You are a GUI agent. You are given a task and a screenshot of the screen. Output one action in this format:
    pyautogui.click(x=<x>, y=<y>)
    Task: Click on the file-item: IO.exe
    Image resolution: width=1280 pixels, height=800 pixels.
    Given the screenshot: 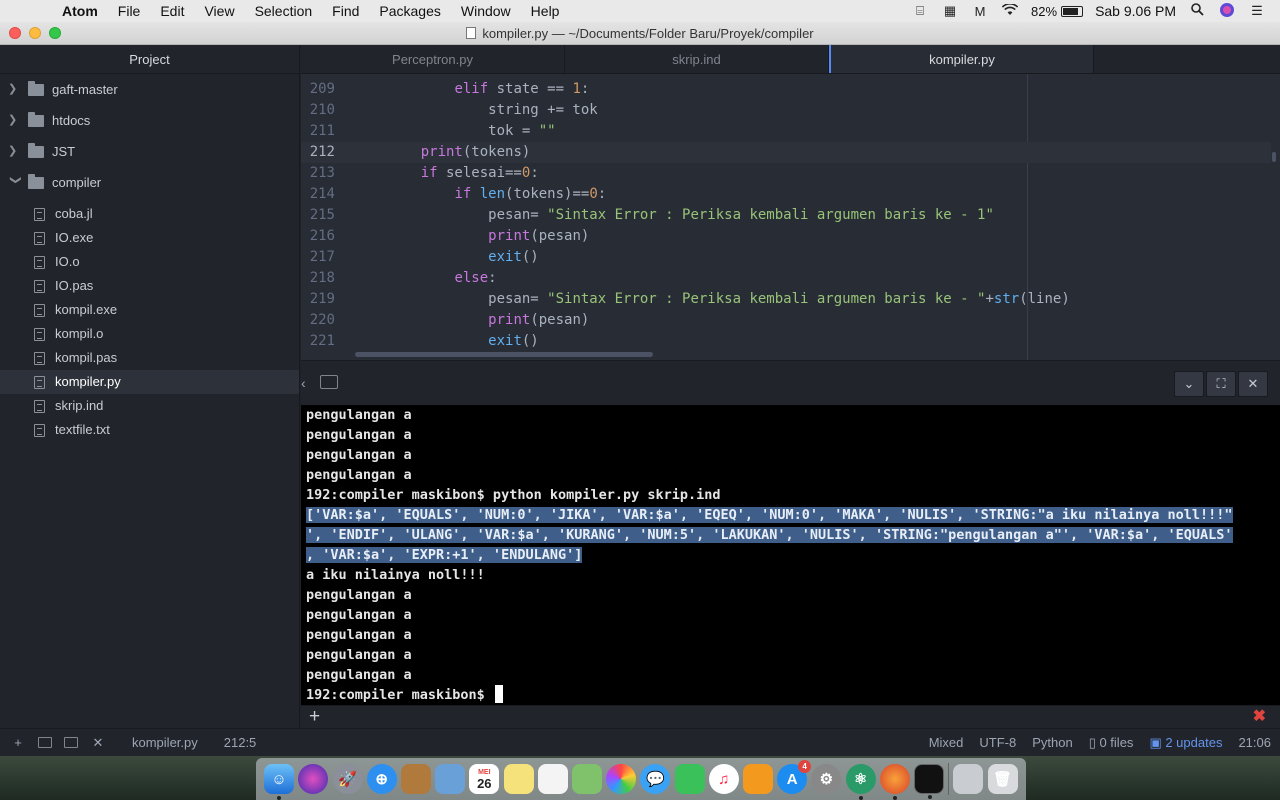 What is the action you would take?
    pyautogui.click(x=149, y=238)
    